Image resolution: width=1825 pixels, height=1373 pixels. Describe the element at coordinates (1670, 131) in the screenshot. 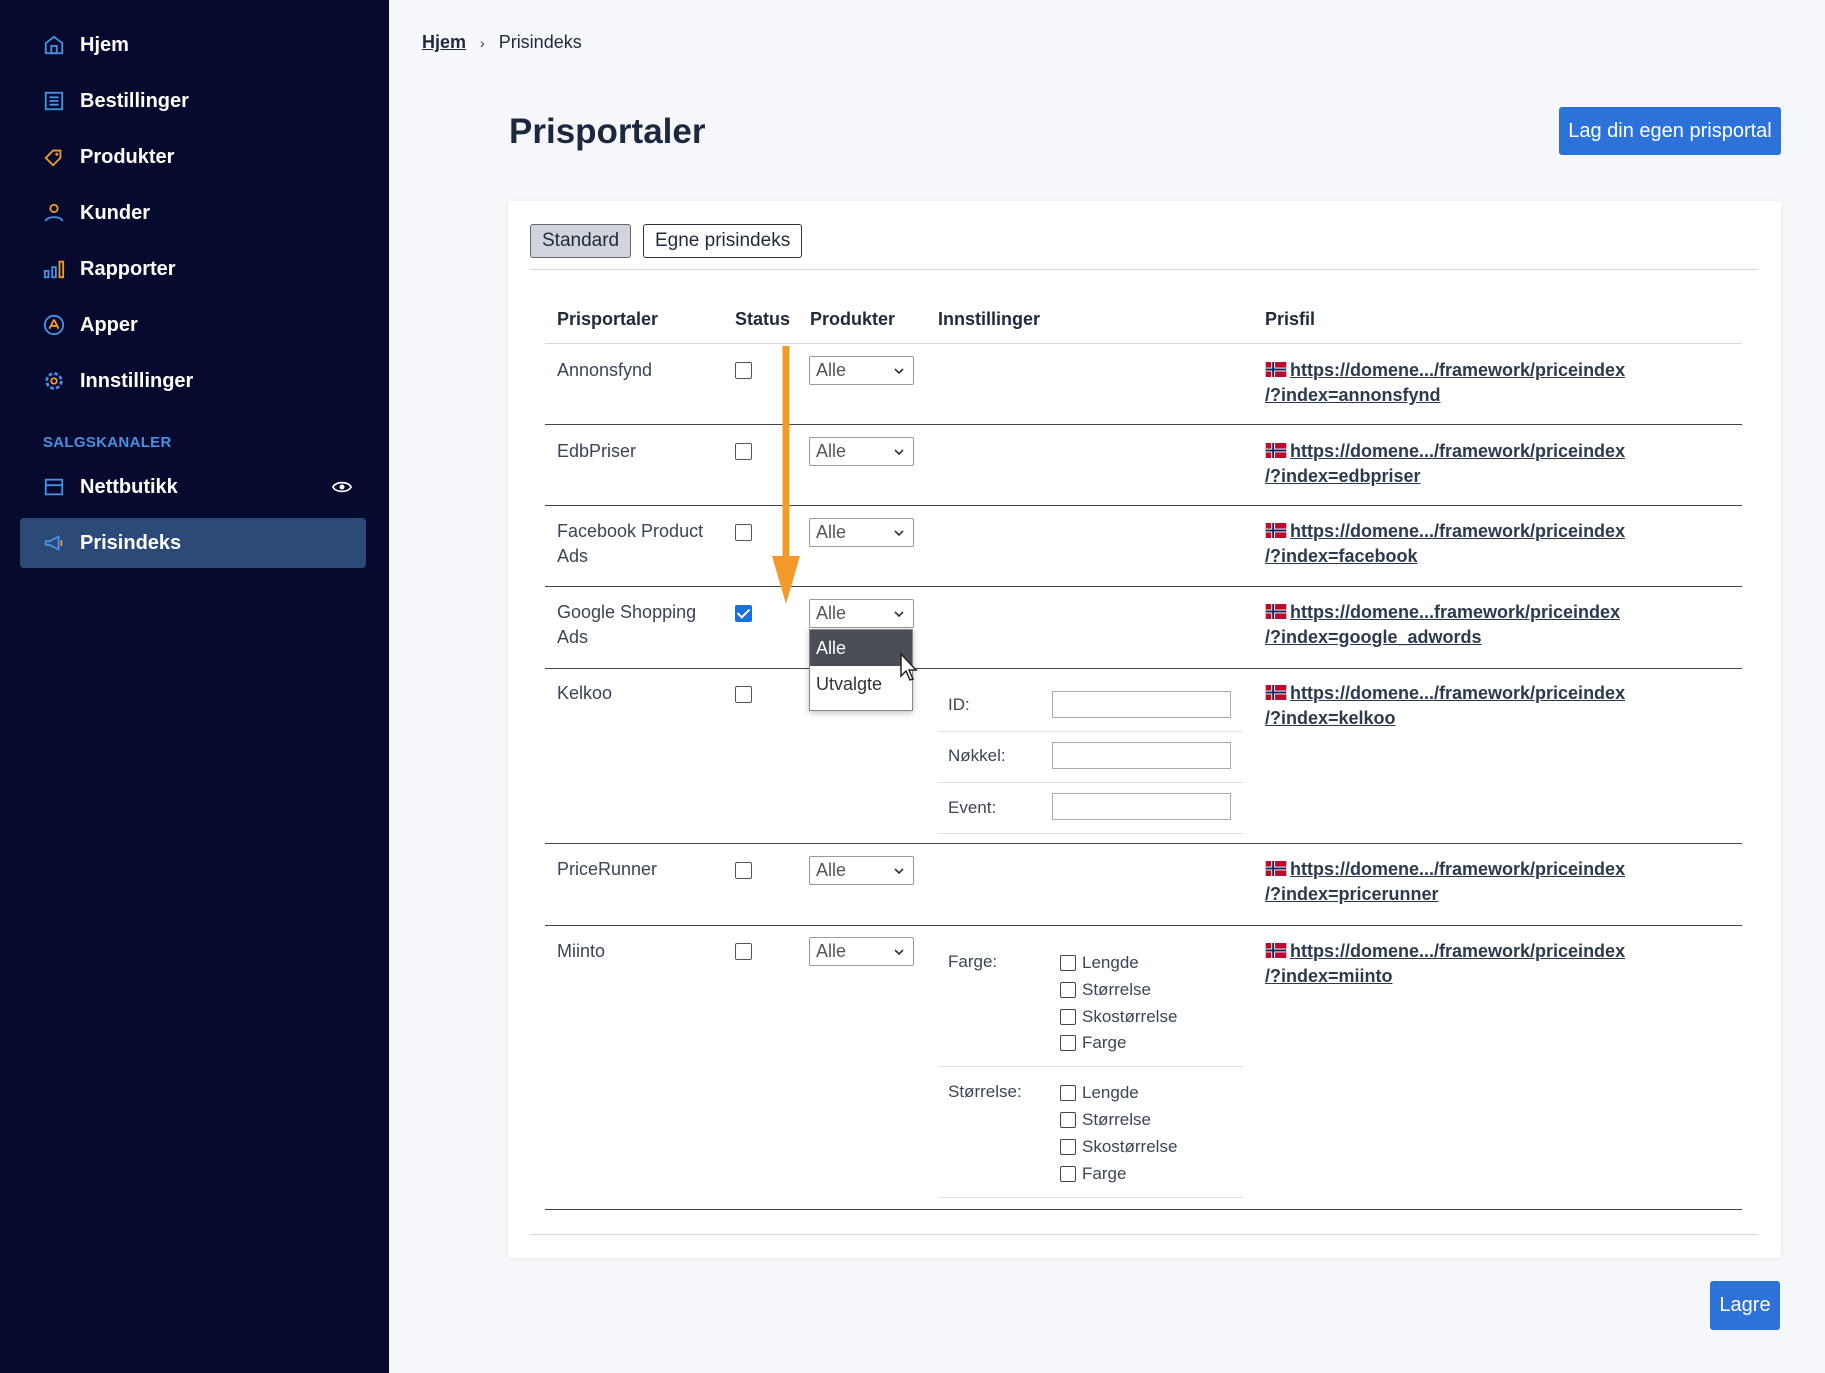

I see `create-portal-button: Lag din egen prisportal` at that location.